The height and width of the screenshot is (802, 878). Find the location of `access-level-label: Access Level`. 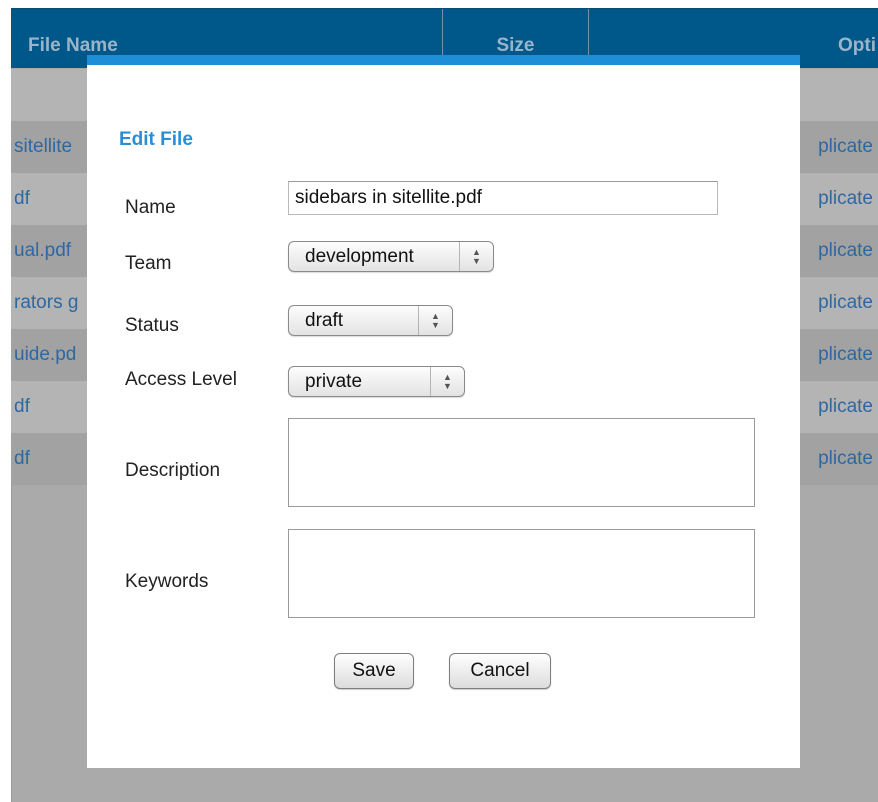

access-level-label: Access Level is located at coordinates (181, 379).